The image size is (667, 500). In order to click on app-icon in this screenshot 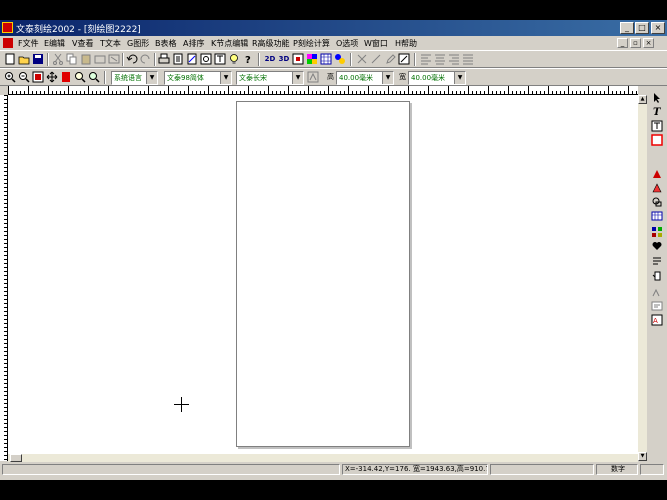, I will do `click(7, 27)`.